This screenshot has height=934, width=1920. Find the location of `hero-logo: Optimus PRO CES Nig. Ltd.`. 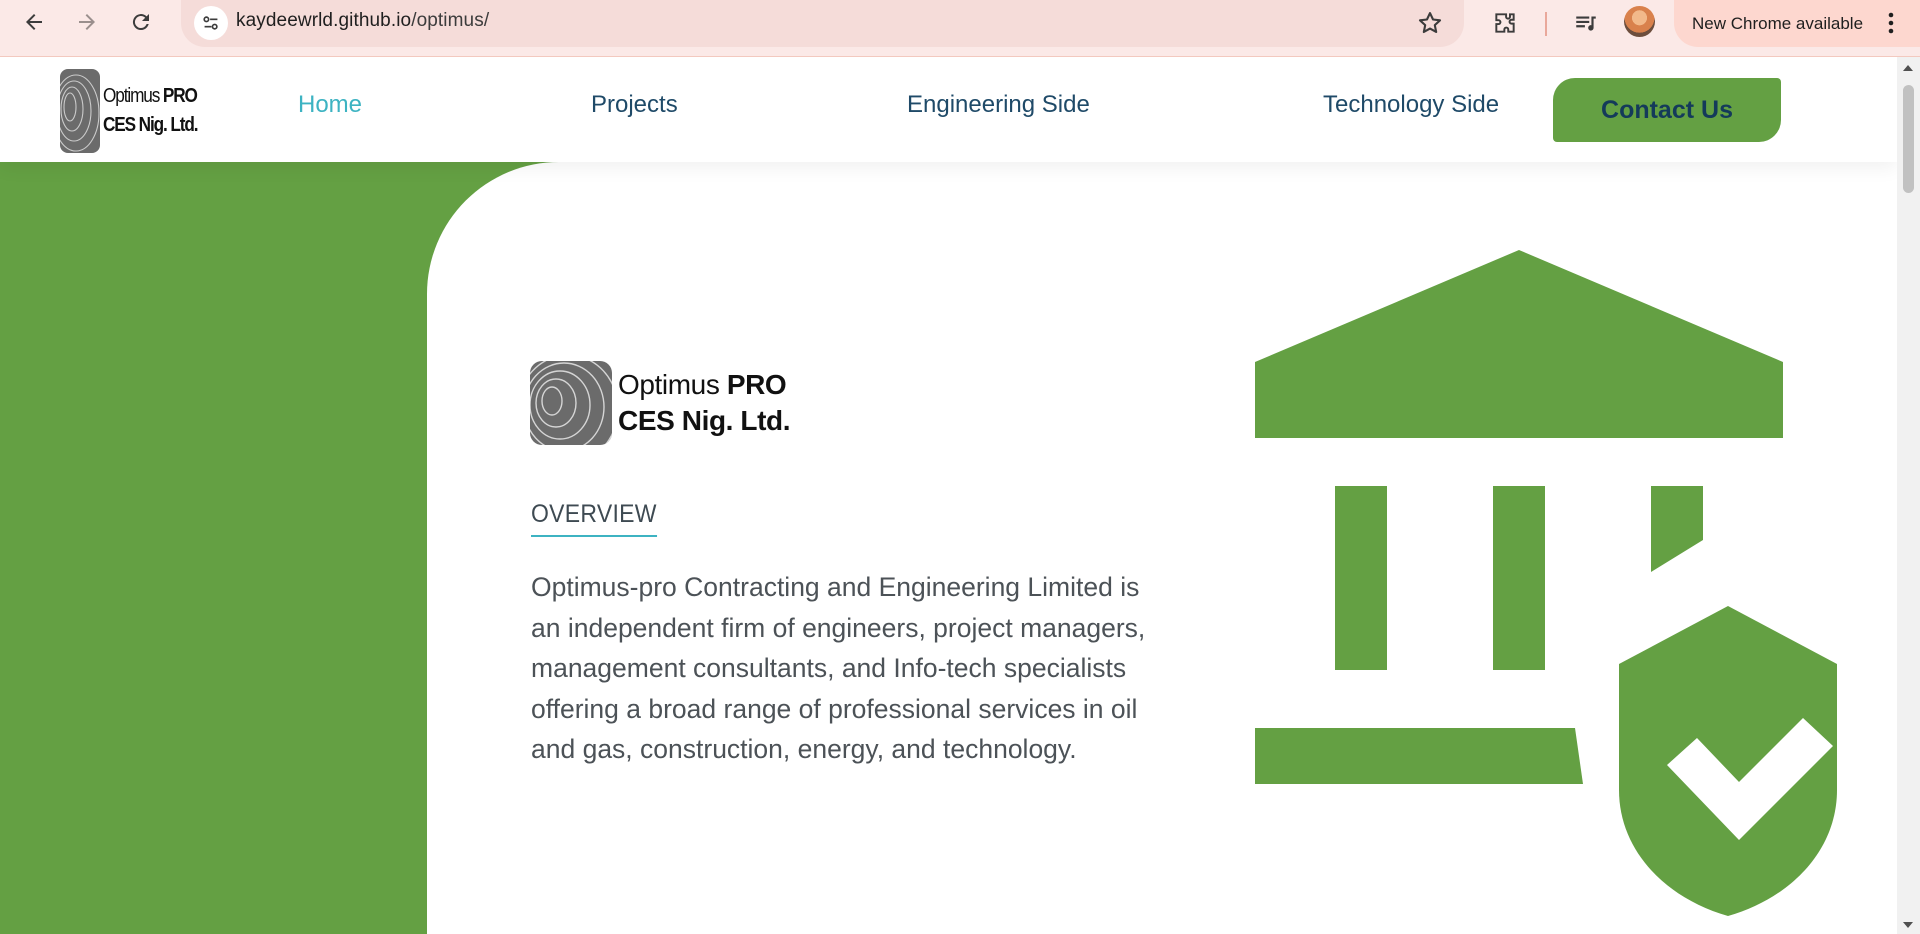

hero-logo: Optimus PRO CES Nig. Ltd. is located at coordinates (660, 403).